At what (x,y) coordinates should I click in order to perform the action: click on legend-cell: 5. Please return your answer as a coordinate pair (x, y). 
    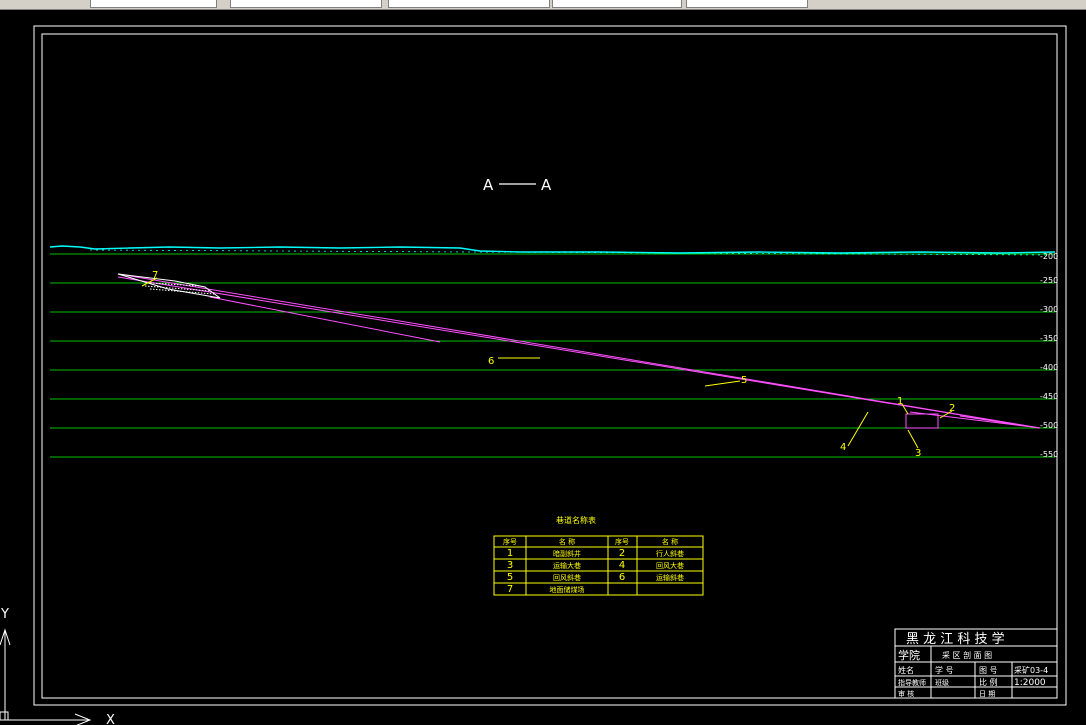
    Looking at the image, I should click on (510, 577).